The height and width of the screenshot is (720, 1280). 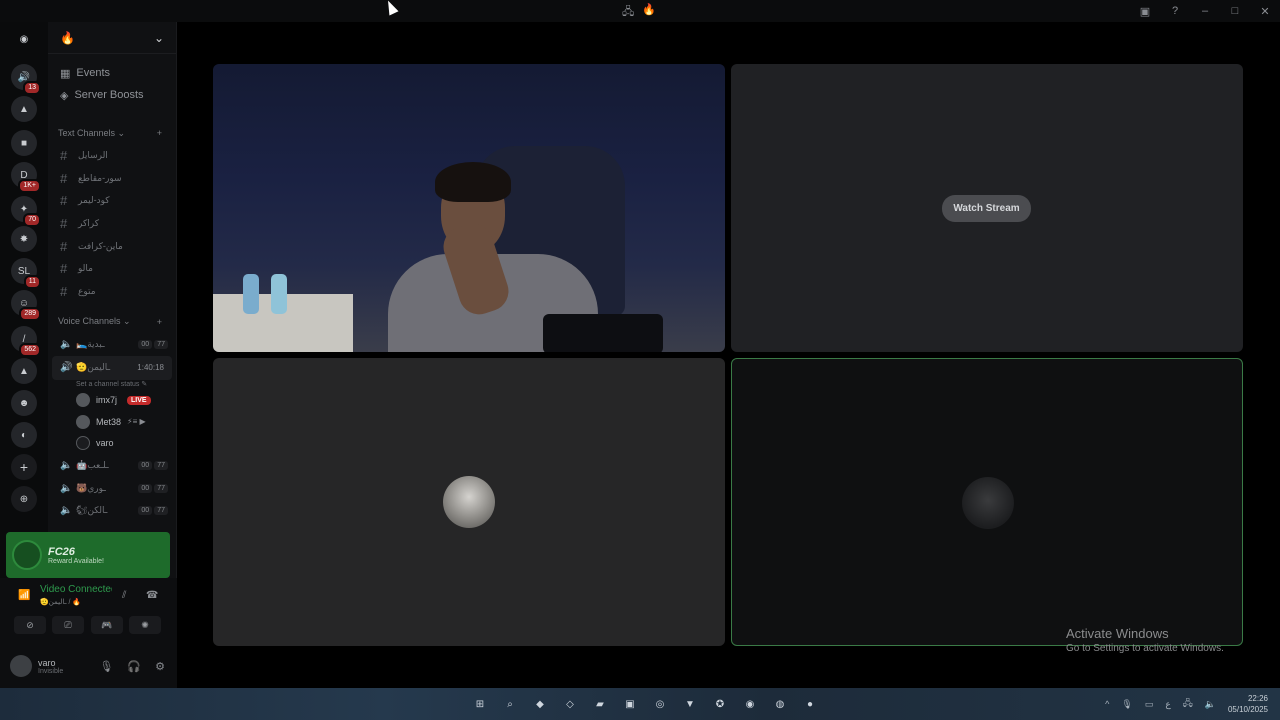 What do you see at coordinates (690, 704) in the screenshot?
I see `brave-icon: ▼` at bounding box center [690, 704].